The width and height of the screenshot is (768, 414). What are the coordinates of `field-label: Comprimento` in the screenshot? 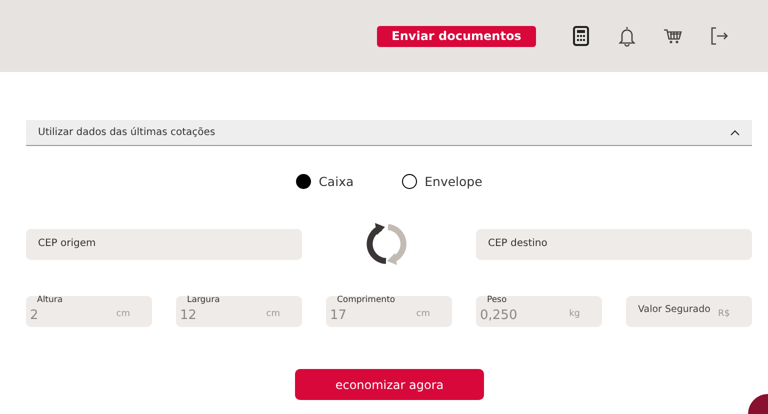 It's located at (366, 300).